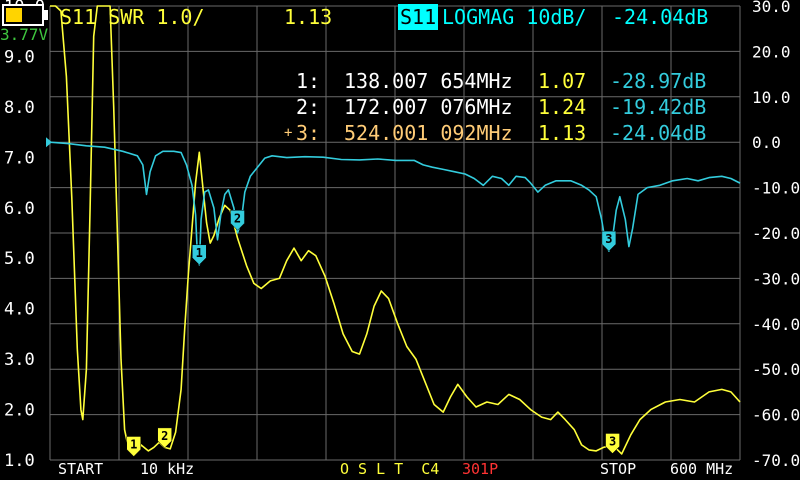  I want to click on marker-2-freq: 172.007 076MHz, so click(428, 107).